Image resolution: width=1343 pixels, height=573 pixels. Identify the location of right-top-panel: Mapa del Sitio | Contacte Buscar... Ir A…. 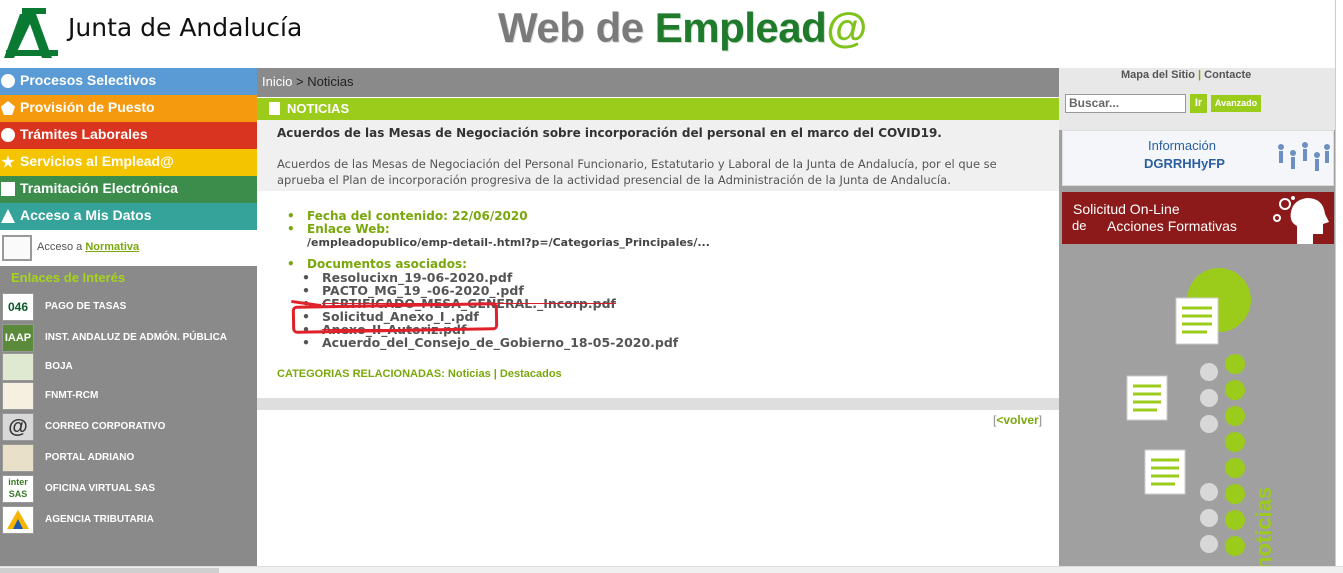
(1197, 99).